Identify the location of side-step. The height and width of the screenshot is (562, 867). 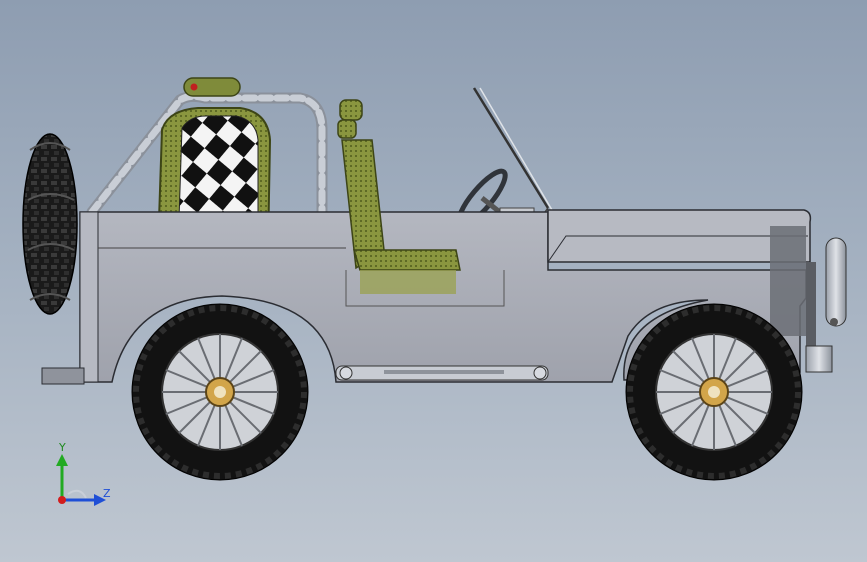
(442, 373).